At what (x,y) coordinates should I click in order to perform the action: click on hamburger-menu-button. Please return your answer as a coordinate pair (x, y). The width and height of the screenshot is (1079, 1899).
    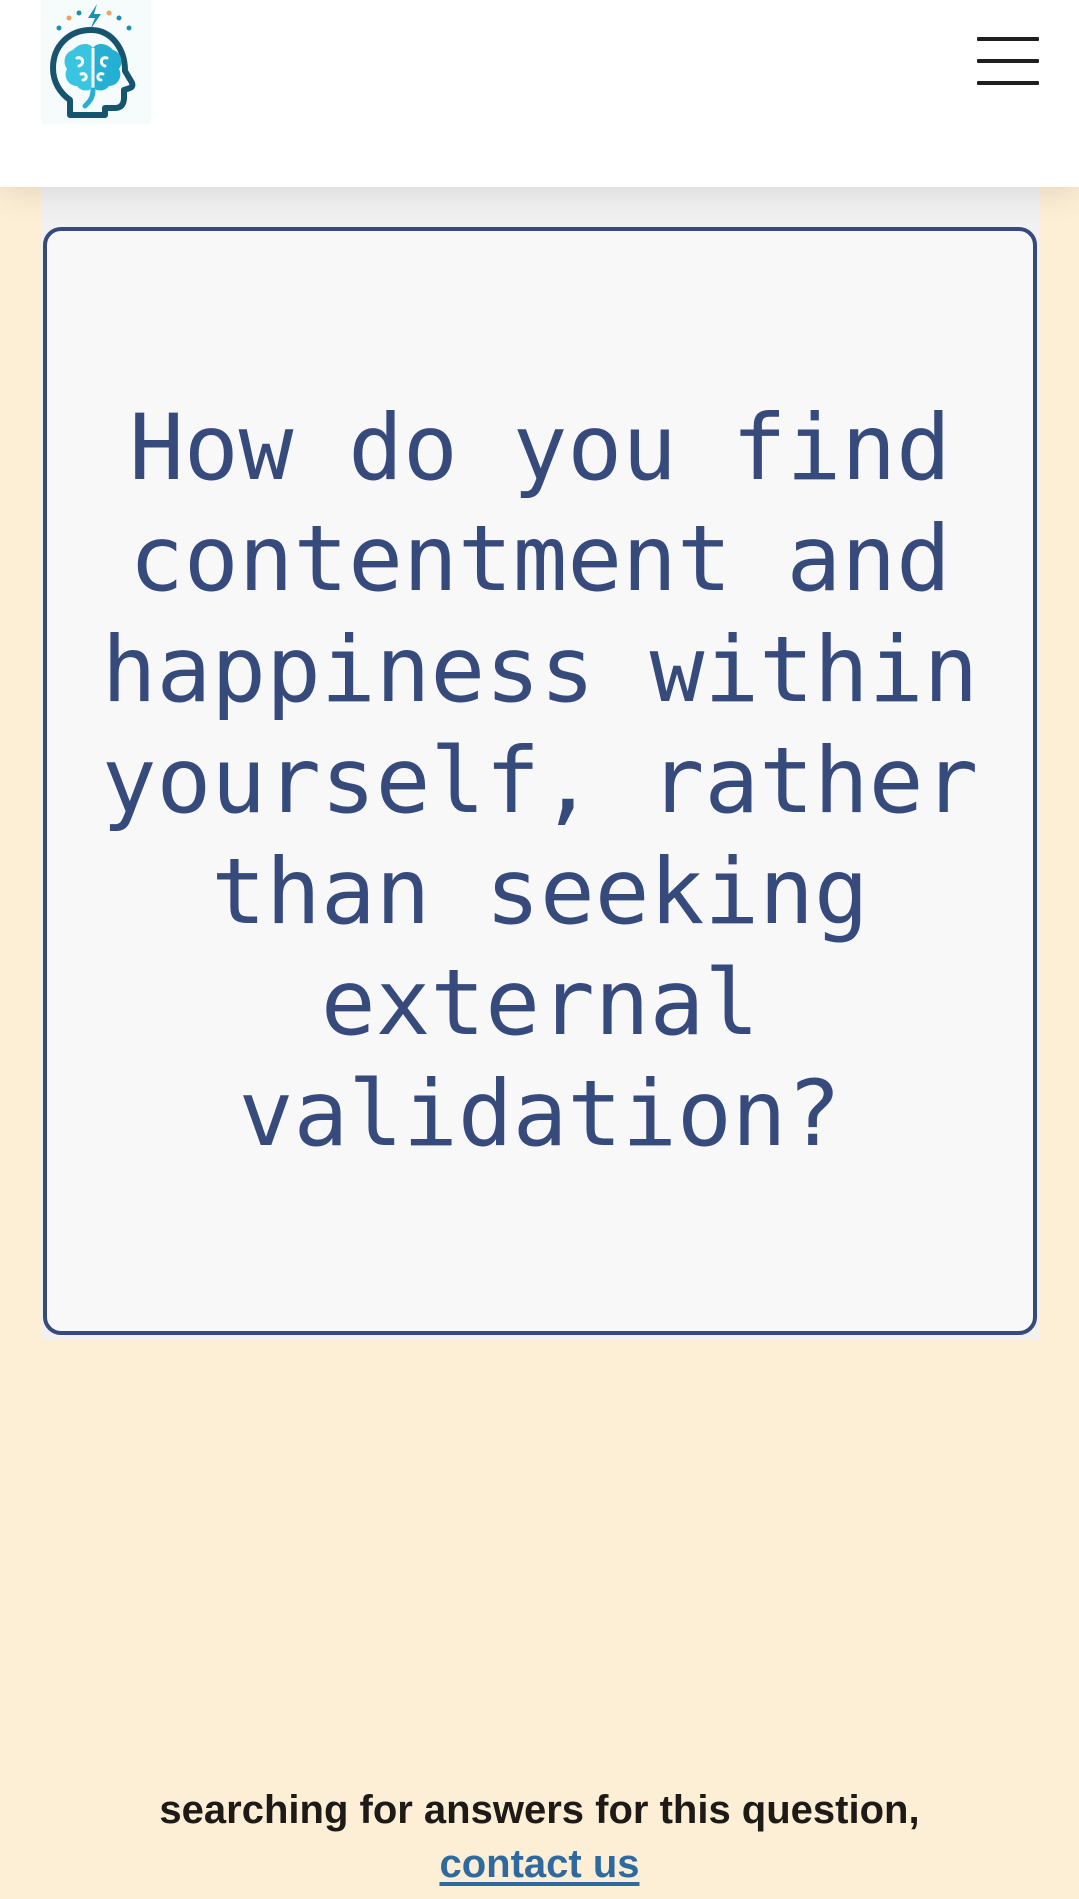
    Looking at the image, I should click on (1008, 61).